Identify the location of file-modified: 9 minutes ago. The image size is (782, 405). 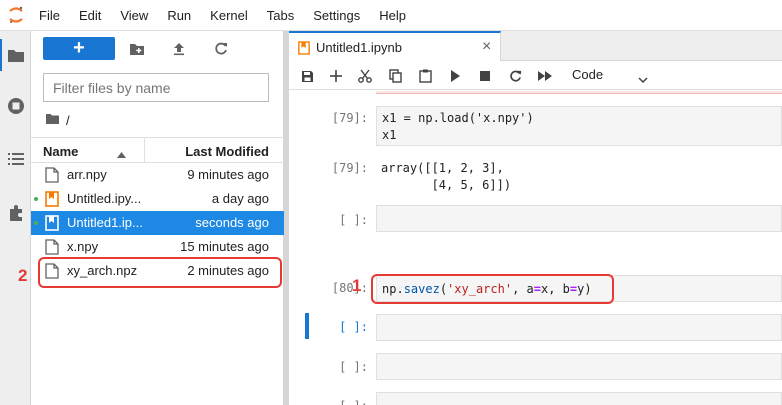
(228, 174).